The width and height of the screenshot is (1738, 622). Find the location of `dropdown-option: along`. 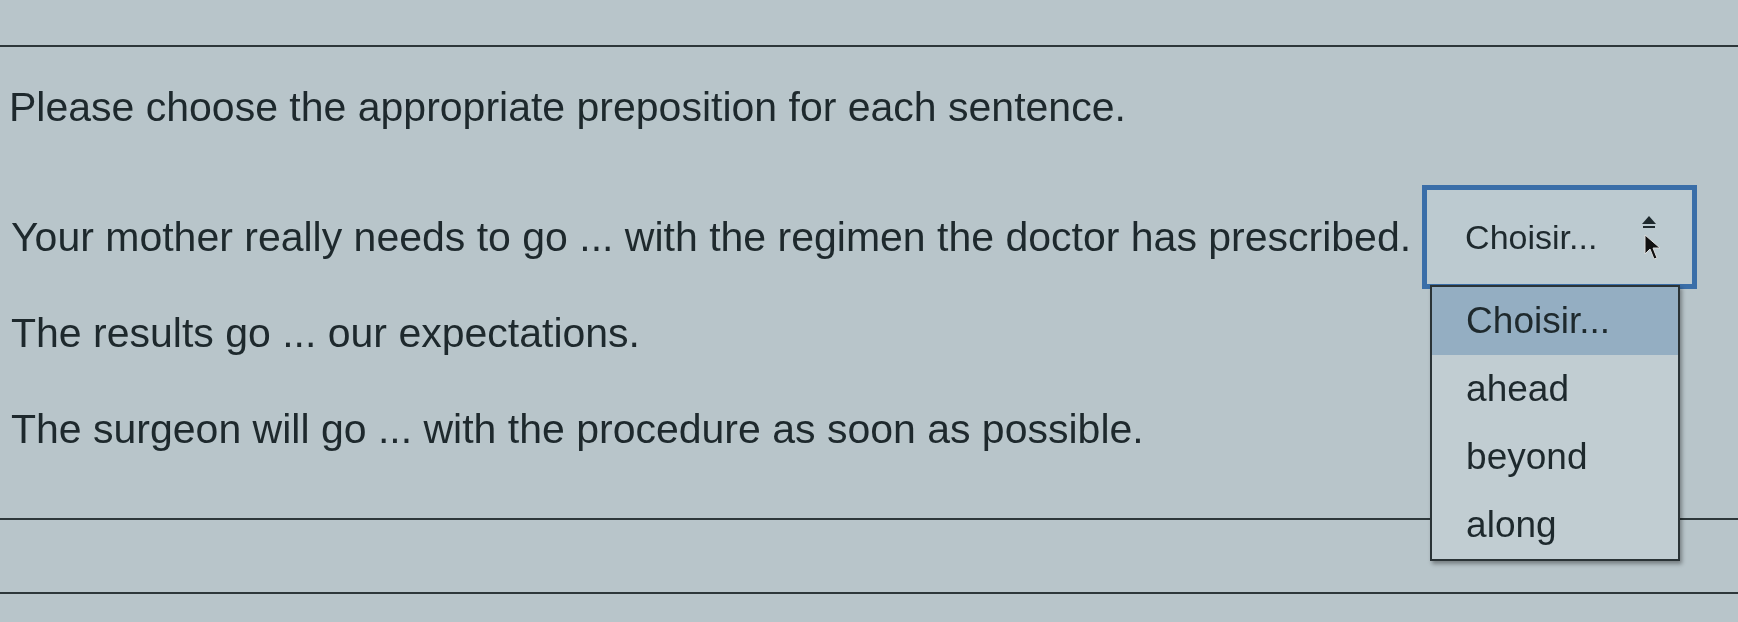

dropdown-option: along is located at coordinates (1555, 525).